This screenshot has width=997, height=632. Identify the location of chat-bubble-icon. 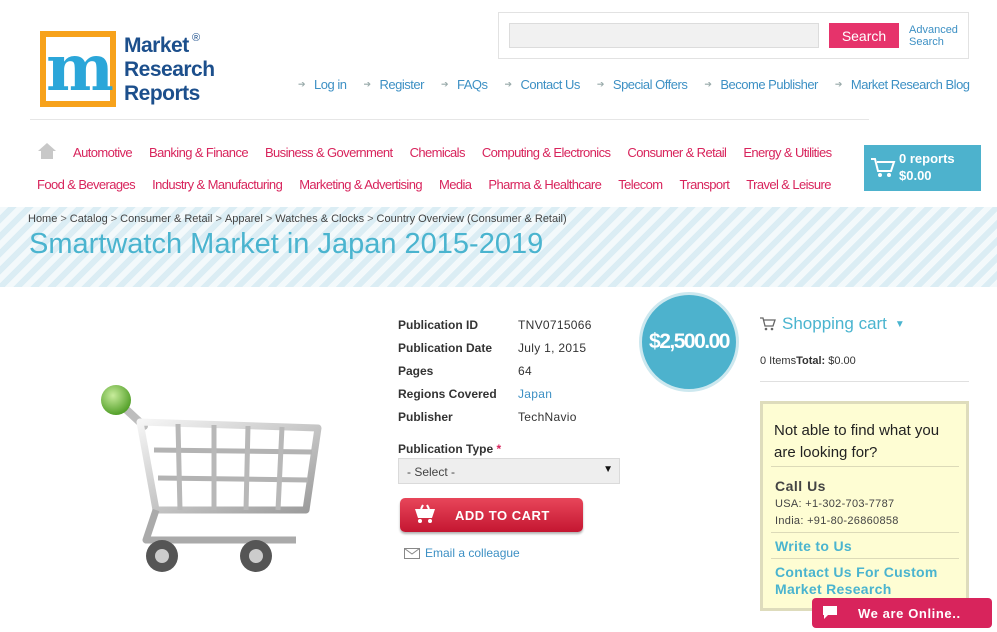
(830, 612).